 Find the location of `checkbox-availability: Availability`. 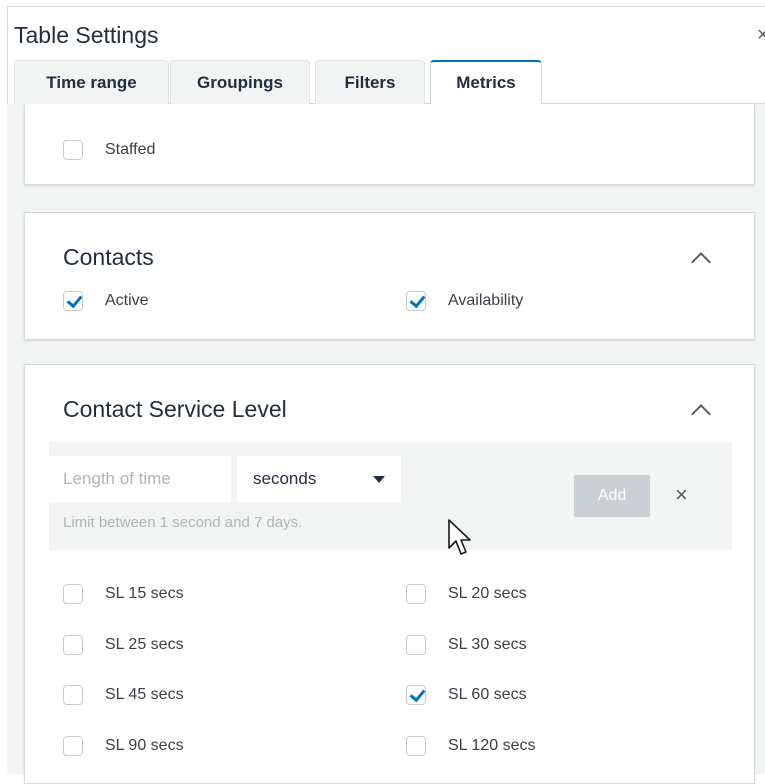

checkbox-availability: Availability is located at coordinates (464, 301).